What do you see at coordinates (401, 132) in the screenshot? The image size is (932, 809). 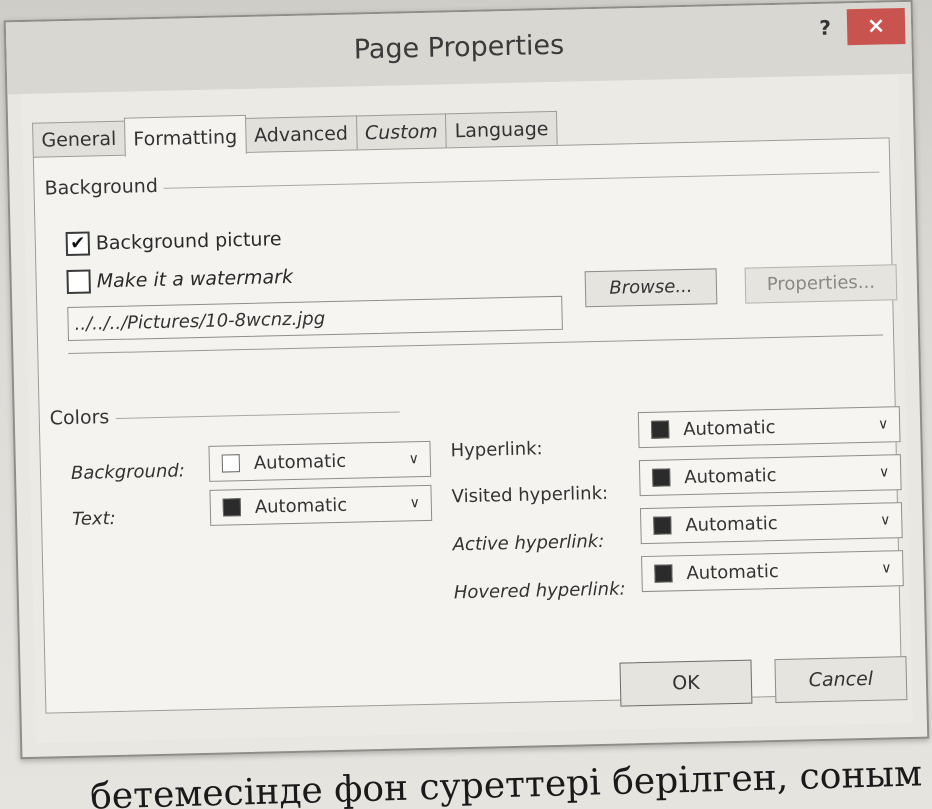 I see `tab-custom: Custom` at bounding box center [401, 132].